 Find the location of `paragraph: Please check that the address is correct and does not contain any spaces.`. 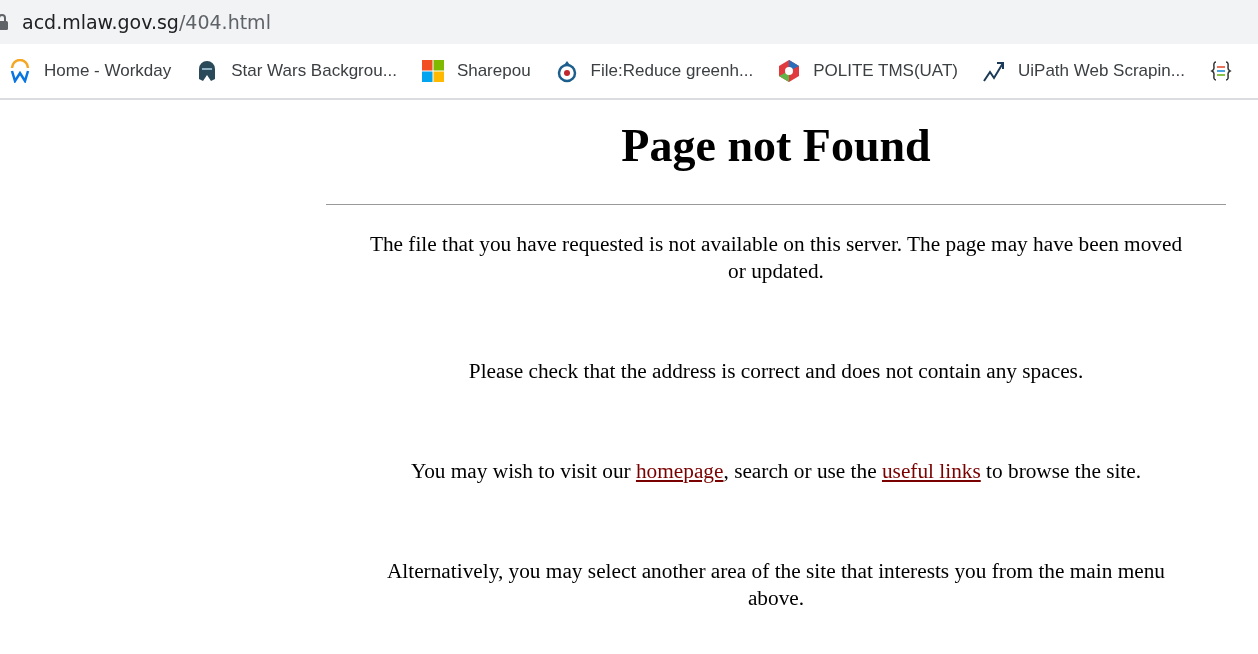

paragraph: Please check that the address is correct and does not contain any spaces. is located at coordinates (776, 371).